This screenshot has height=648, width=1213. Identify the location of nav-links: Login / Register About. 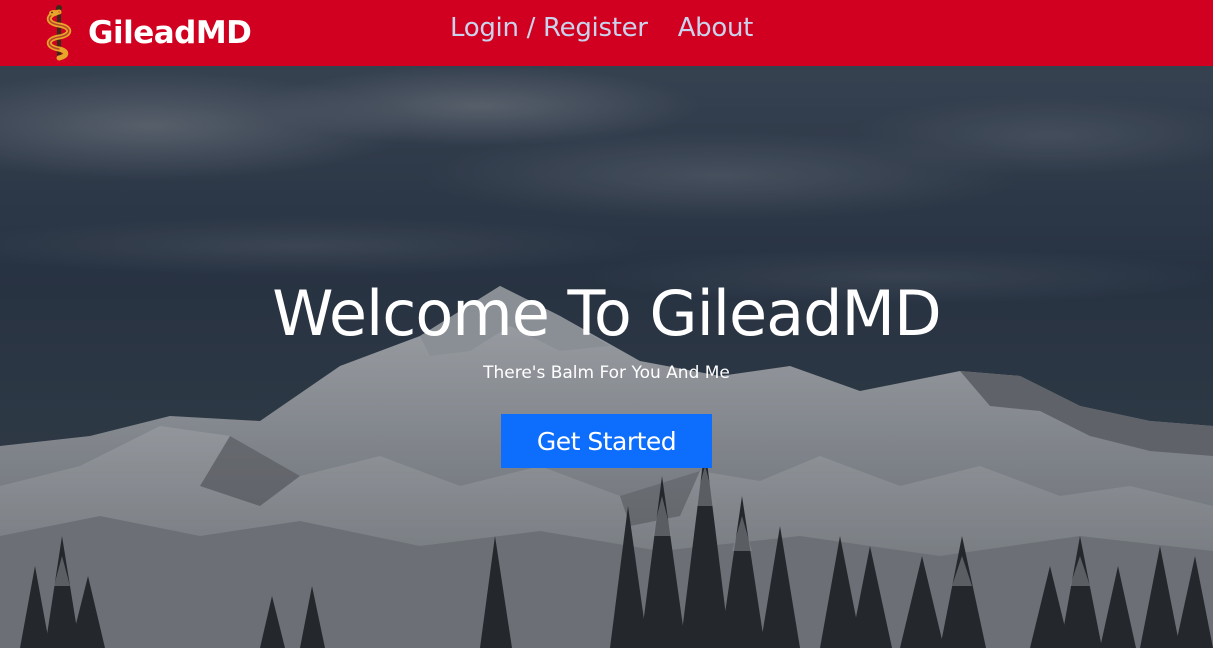
(601, 28).